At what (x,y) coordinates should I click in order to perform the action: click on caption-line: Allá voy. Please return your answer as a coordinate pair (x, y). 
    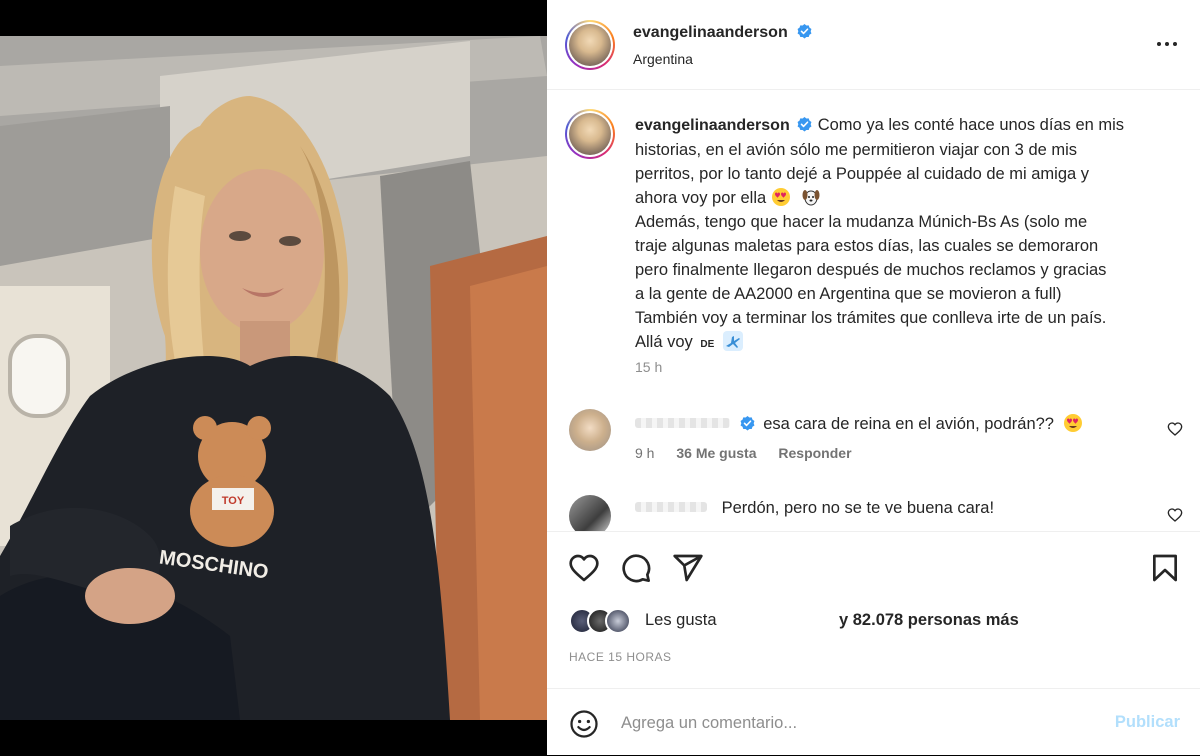
    Looking at the image, I should click on (664, 342).